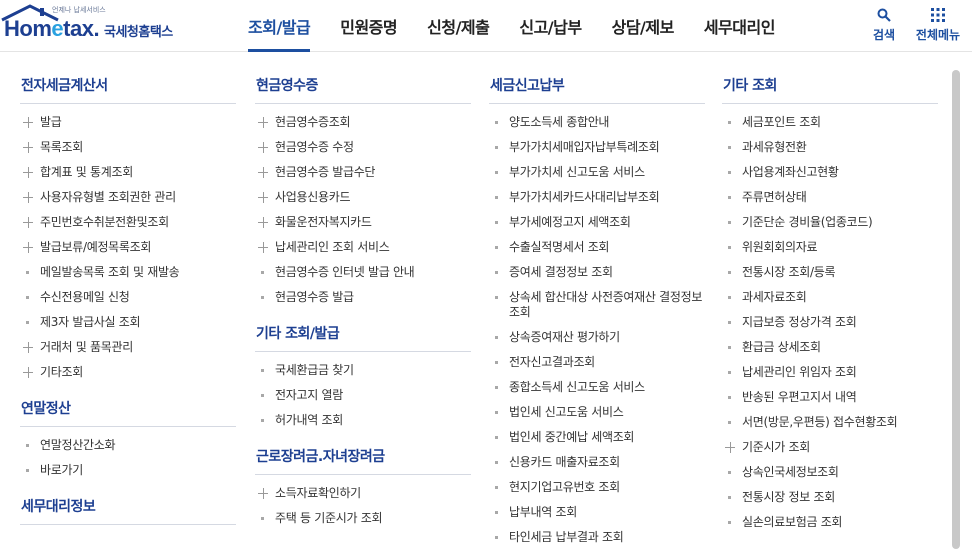 The image size is (972, 549). I want to click on menu-item: 사업용신용카드, so click(363, 197).